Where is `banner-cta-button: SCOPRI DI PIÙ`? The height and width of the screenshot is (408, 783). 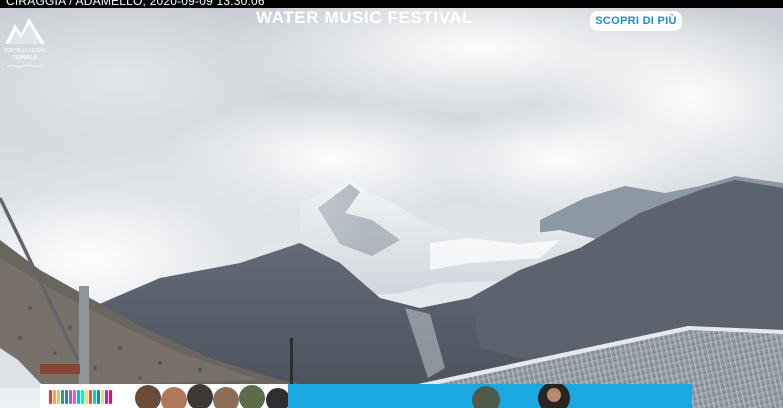 banner-cta-button: SCOPRI DI PIÙ is located at coordinates (636, 21).